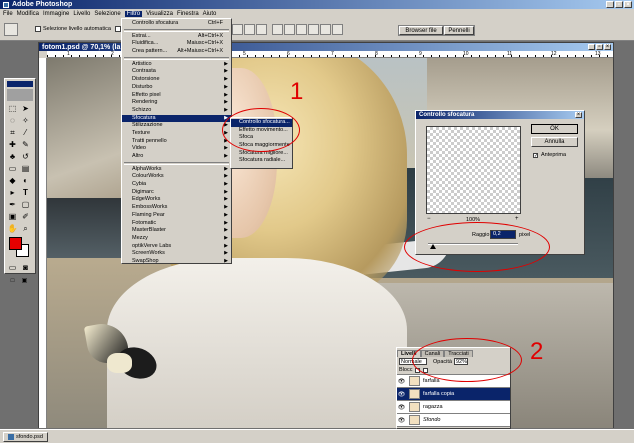 This screenshot has height=443, width=634. I want to click on menu-item-altro: Altro ▶, so click(176, 157).